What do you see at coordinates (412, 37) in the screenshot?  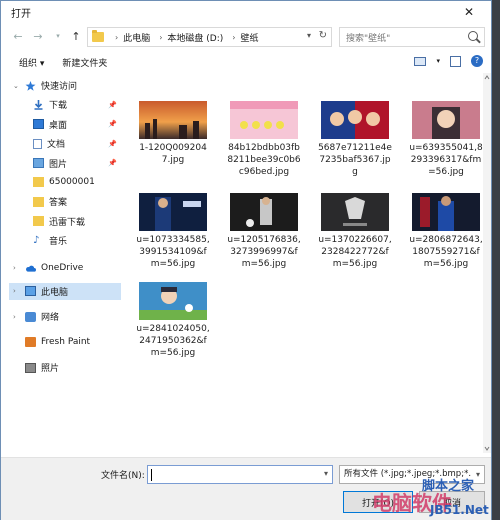 I see `search-input: 搜索"壁纸"` at bounding box center [412, 37].